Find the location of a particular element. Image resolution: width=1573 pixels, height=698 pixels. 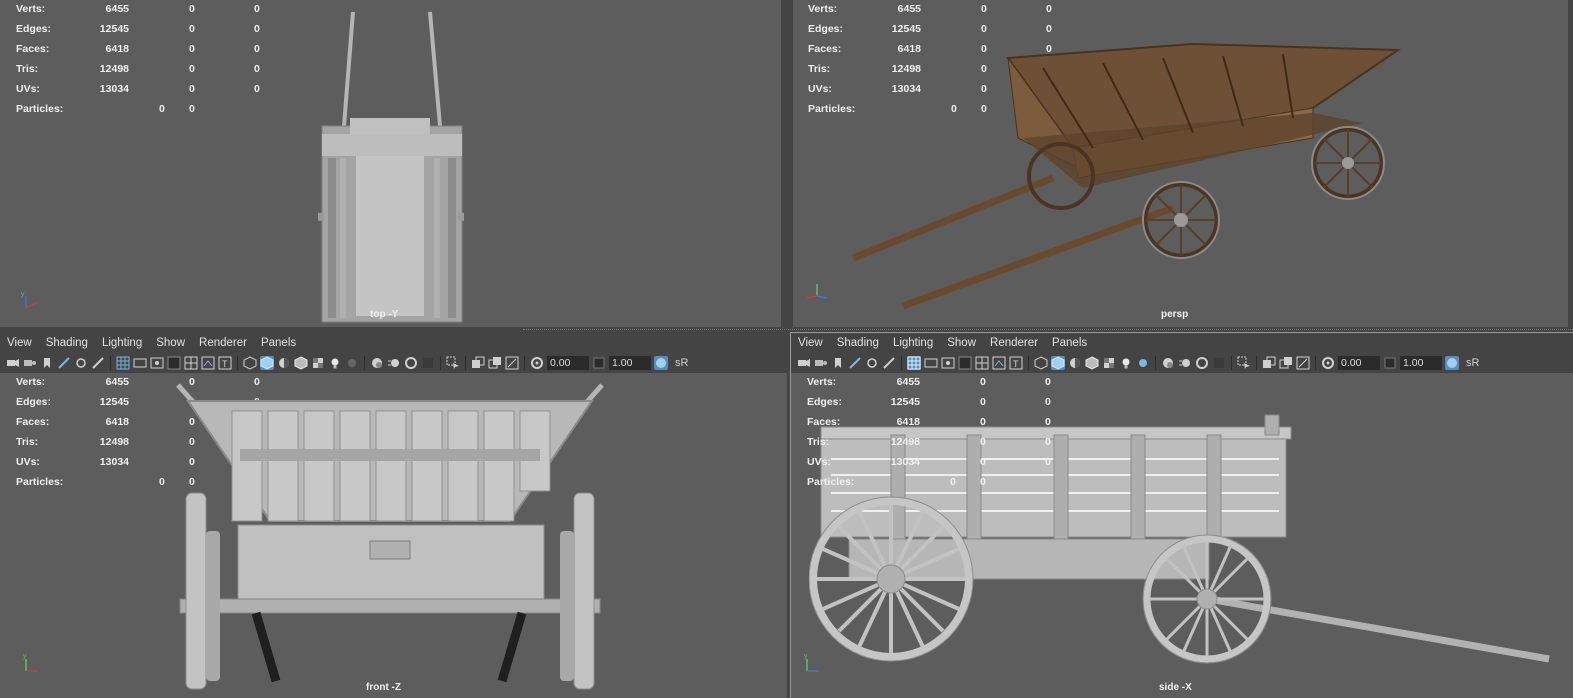

svg-text: y is located at coordinates (23, 294).